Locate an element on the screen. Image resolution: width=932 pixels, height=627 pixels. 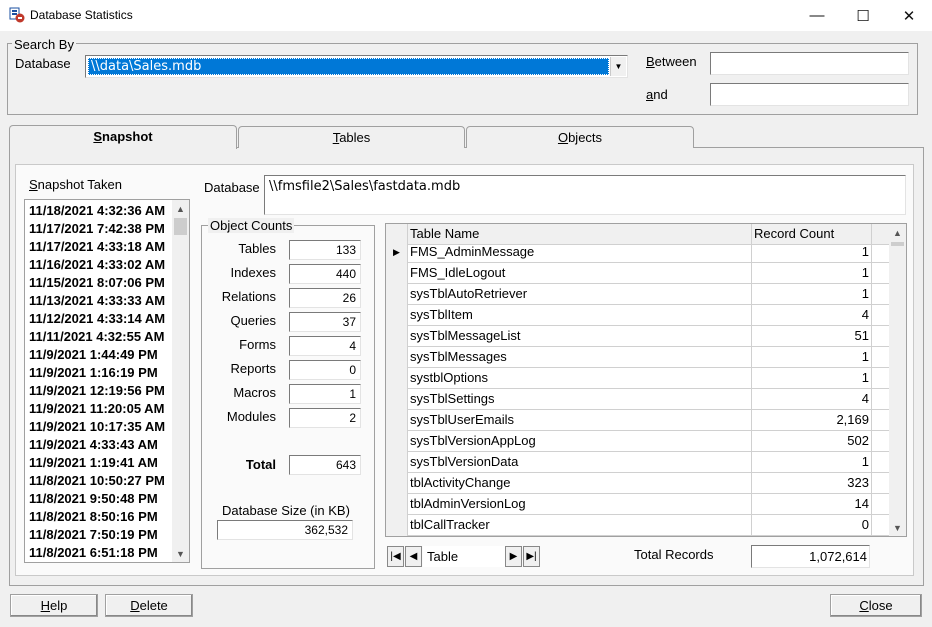
table-row: sysTblMessages 1 is located at coordinates (638, 357).